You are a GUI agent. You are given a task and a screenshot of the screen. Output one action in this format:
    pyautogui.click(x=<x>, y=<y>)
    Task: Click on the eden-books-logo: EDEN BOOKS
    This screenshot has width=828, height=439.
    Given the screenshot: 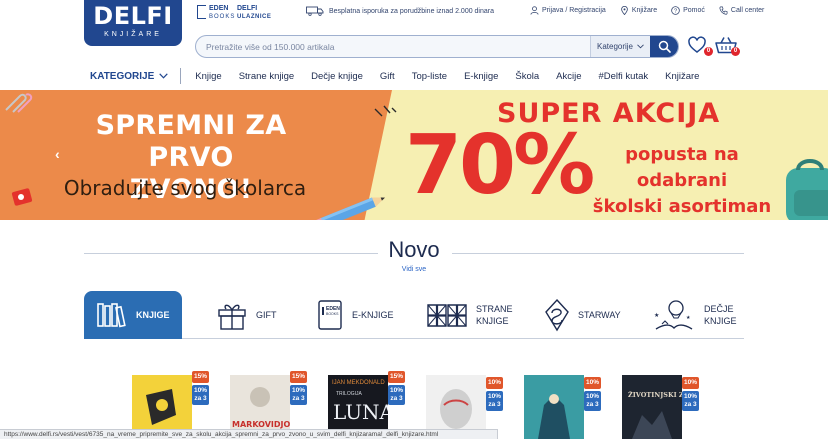 What is the action you would take?
    pyautogui.click(x=216, y=13)
    